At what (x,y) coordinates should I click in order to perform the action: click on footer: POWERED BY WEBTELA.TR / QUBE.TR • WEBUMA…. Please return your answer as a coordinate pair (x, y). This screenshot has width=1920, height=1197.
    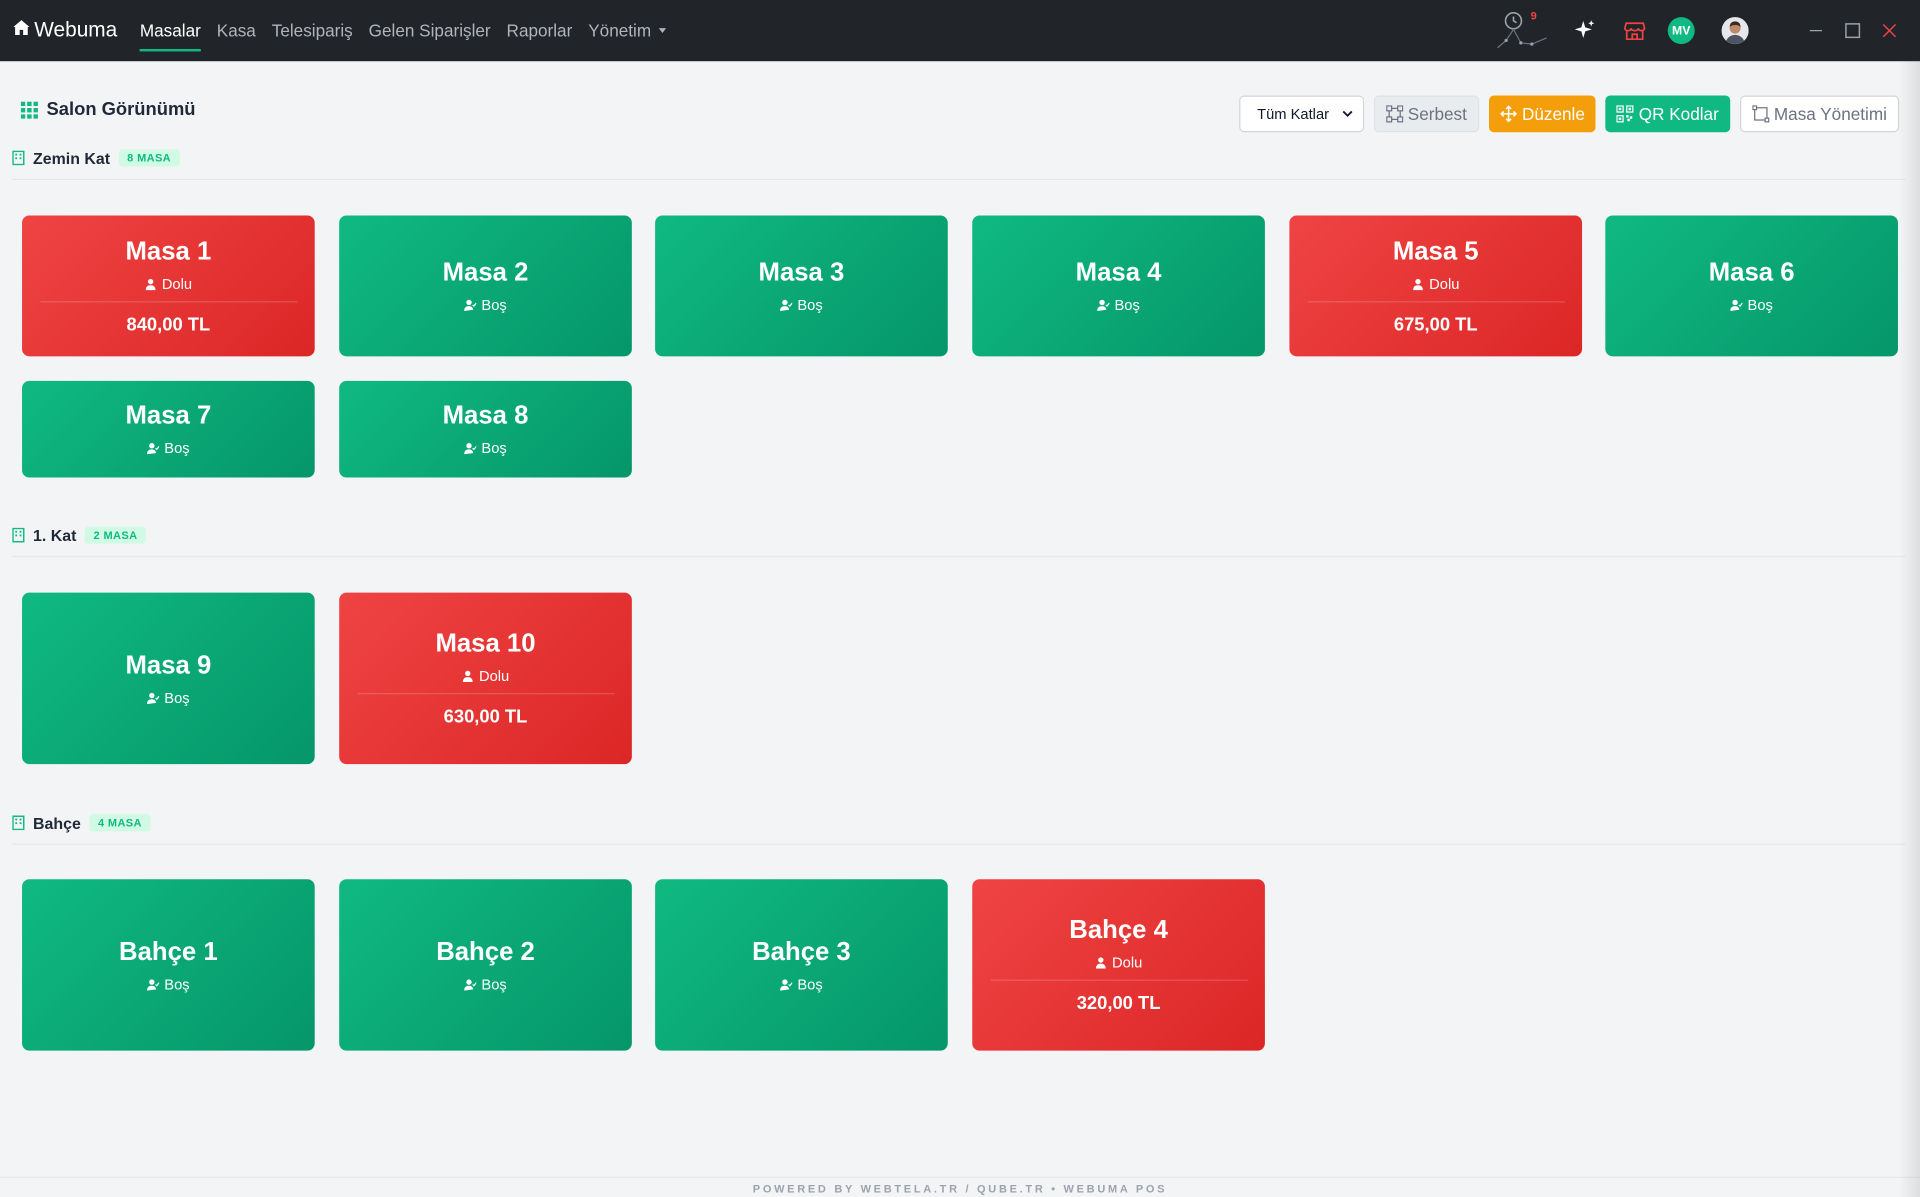
    Looking at the image, I should click on (960, 1189).